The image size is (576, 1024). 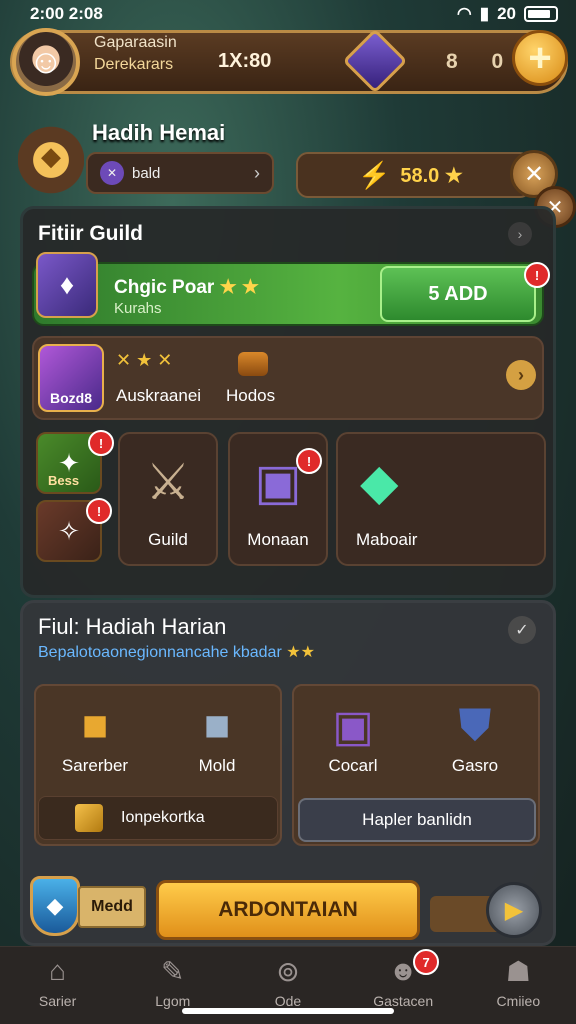 What do you see at coordinates (66, 13) in the screenshot?
I see `status-time: 2:00 2:08` at bounding box center [66, 13].